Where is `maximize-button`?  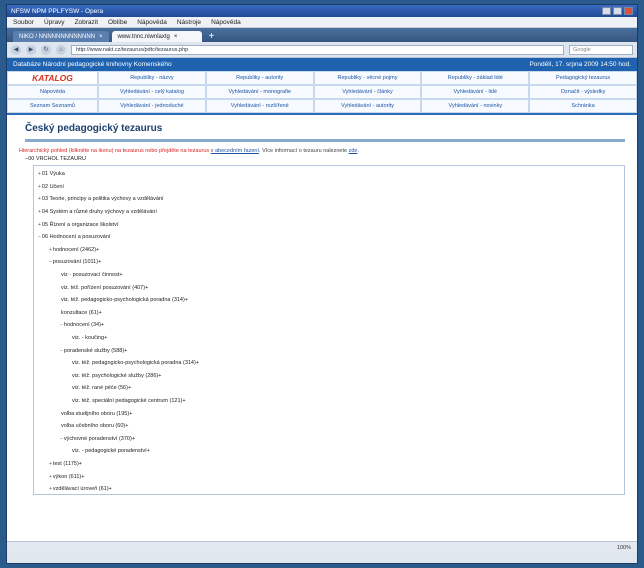
maximize-button is located at coordinates (617, 11).